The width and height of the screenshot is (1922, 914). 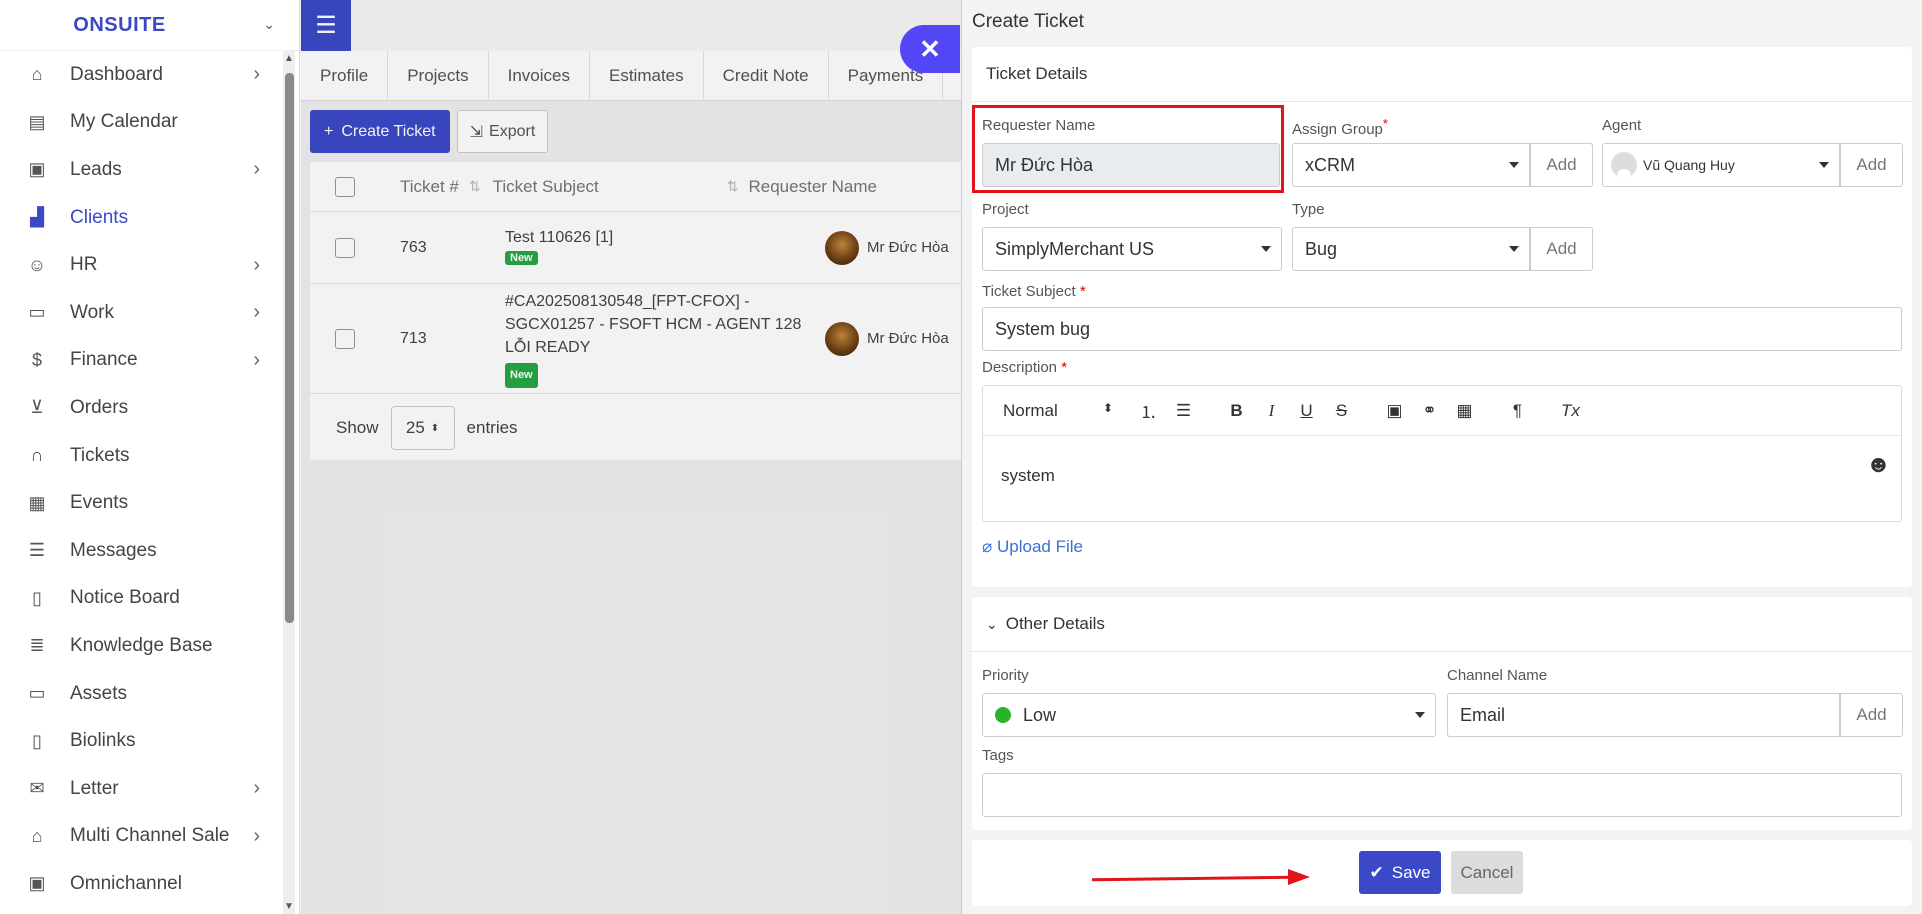 I want to click on sidebar-item-orders: ⊻ Orders, so click(x=141, y=408).